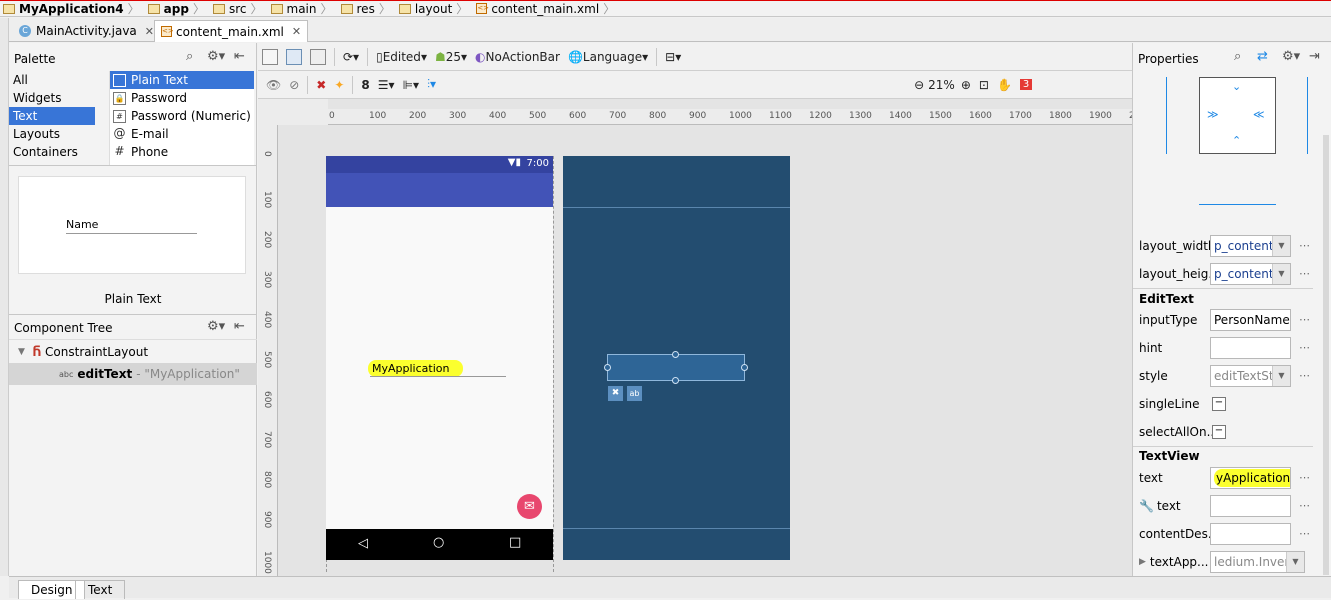 The image size is (1331, 600). I want to click on design-mode-icon, so click(270, 56).